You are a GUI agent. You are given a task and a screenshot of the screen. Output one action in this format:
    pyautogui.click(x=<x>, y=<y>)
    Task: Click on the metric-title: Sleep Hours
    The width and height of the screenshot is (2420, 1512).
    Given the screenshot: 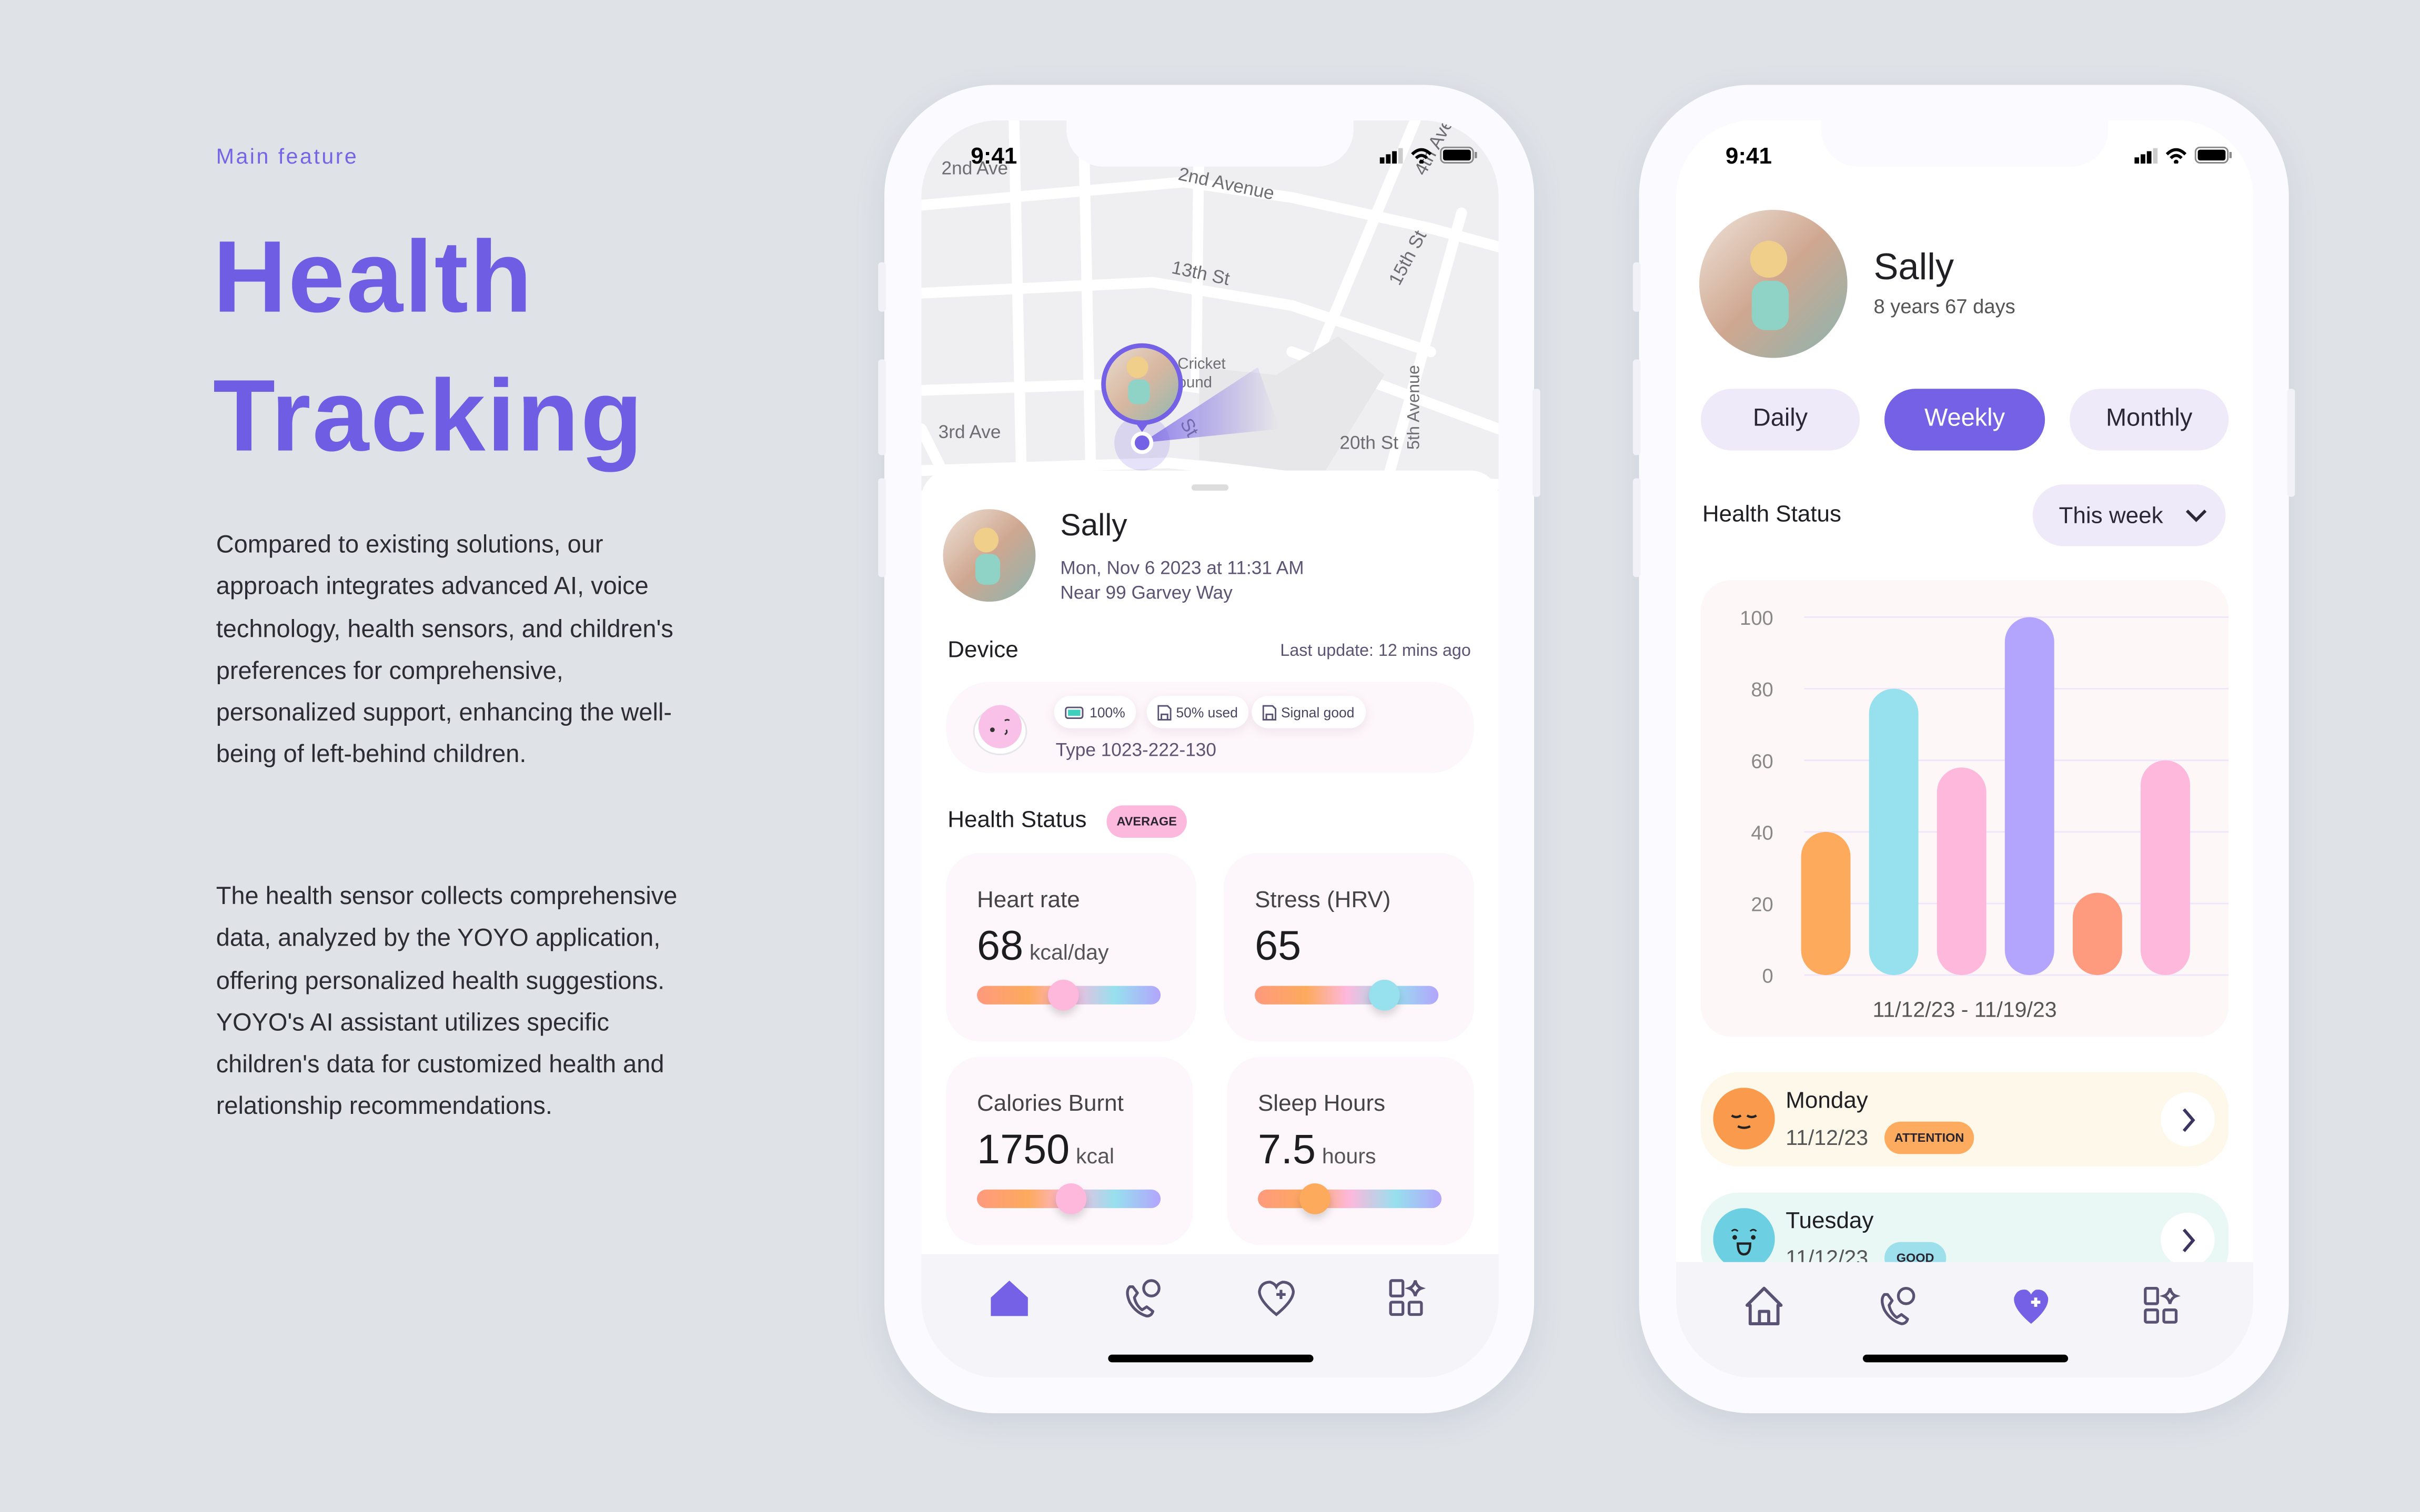 What is the action you would take?
    pyautogui.click(x=1321, y=1104)
    